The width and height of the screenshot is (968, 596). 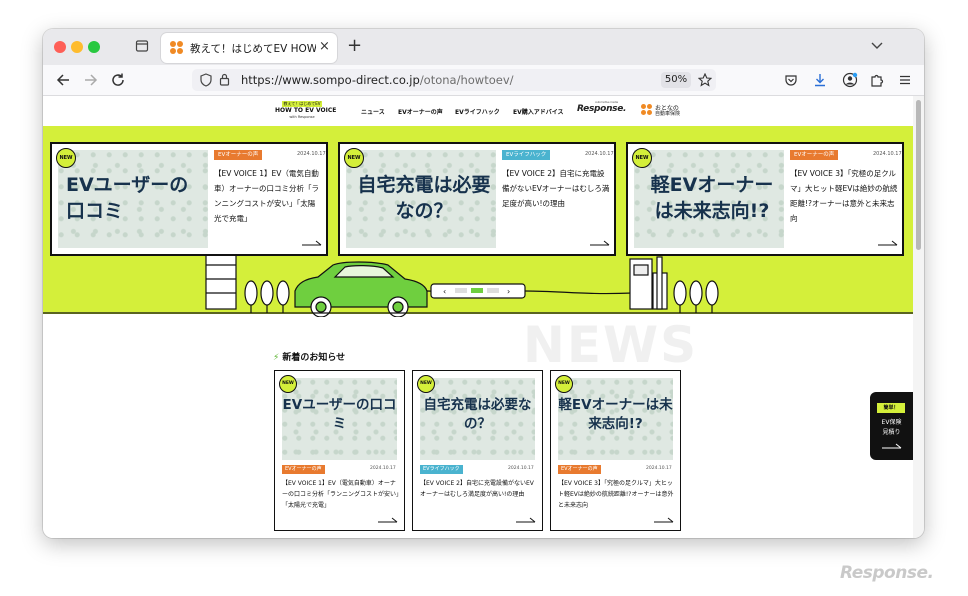 I want to click on insurance-quote-button: 簡単！ EV保険見積り, so click(x=891, y=426).